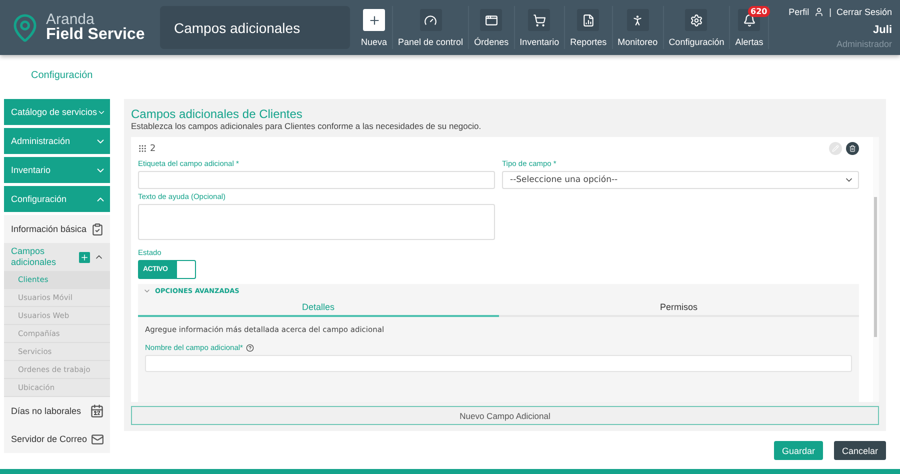  I want to click on logo-text: Aranda, so click(70, 19).